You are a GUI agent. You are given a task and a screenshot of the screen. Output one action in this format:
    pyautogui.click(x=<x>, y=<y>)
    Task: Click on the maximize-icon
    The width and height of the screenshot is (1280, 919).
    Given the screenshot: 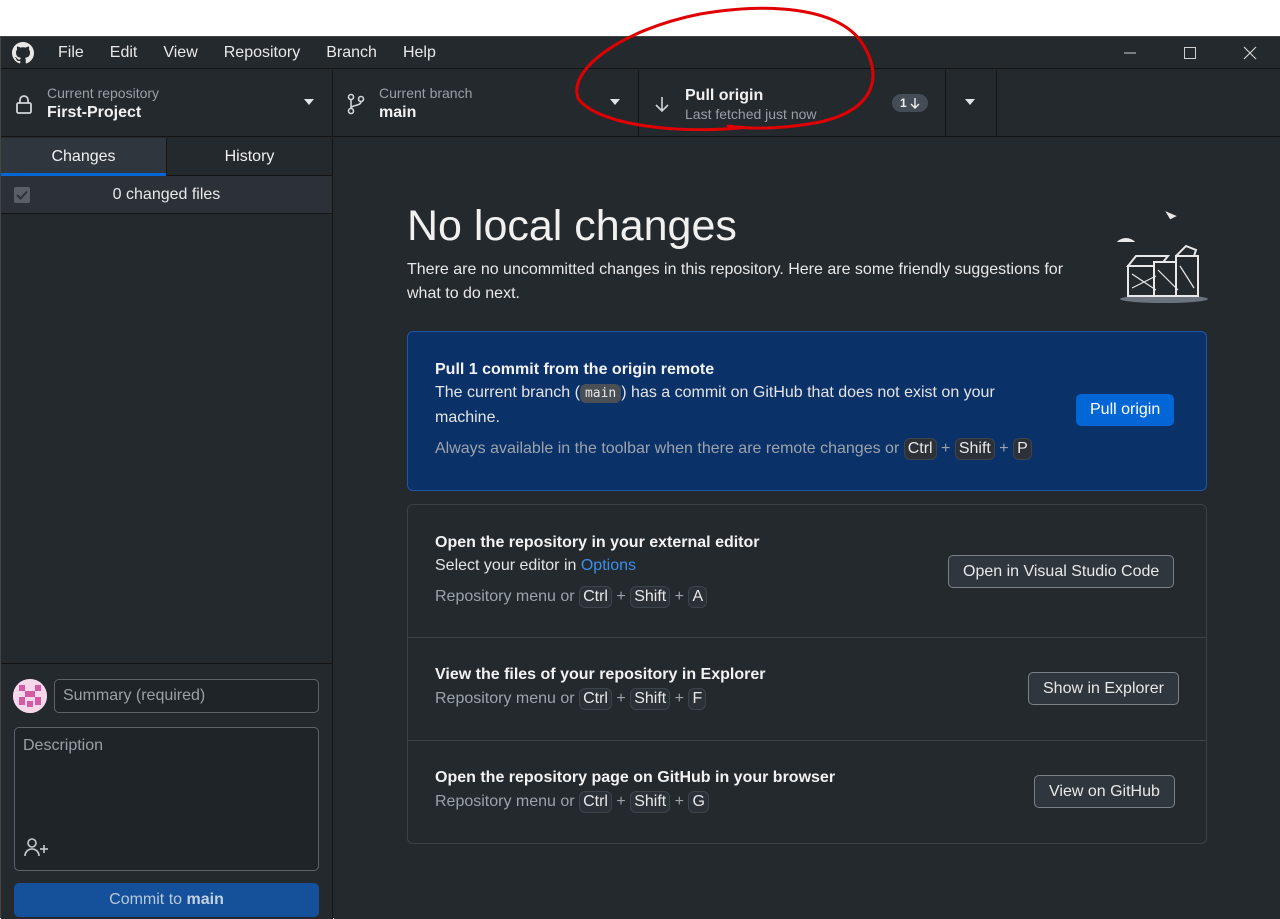 What is the action you would take?
    pyautogui.click(x=1190, y=53)
    